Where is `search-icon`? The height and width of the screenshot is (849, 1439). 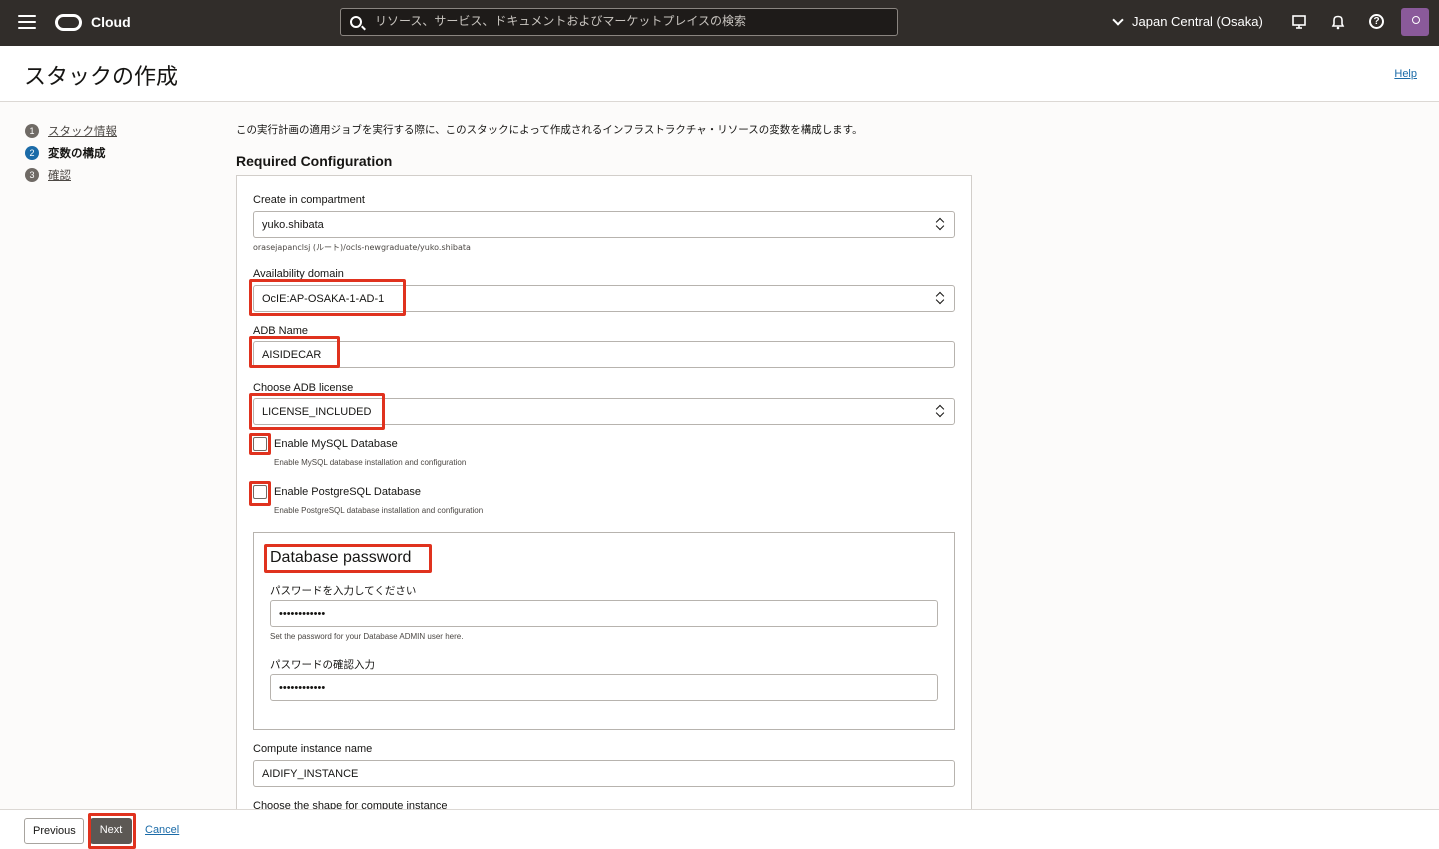
search-icon is located at coordinates (356, 22).